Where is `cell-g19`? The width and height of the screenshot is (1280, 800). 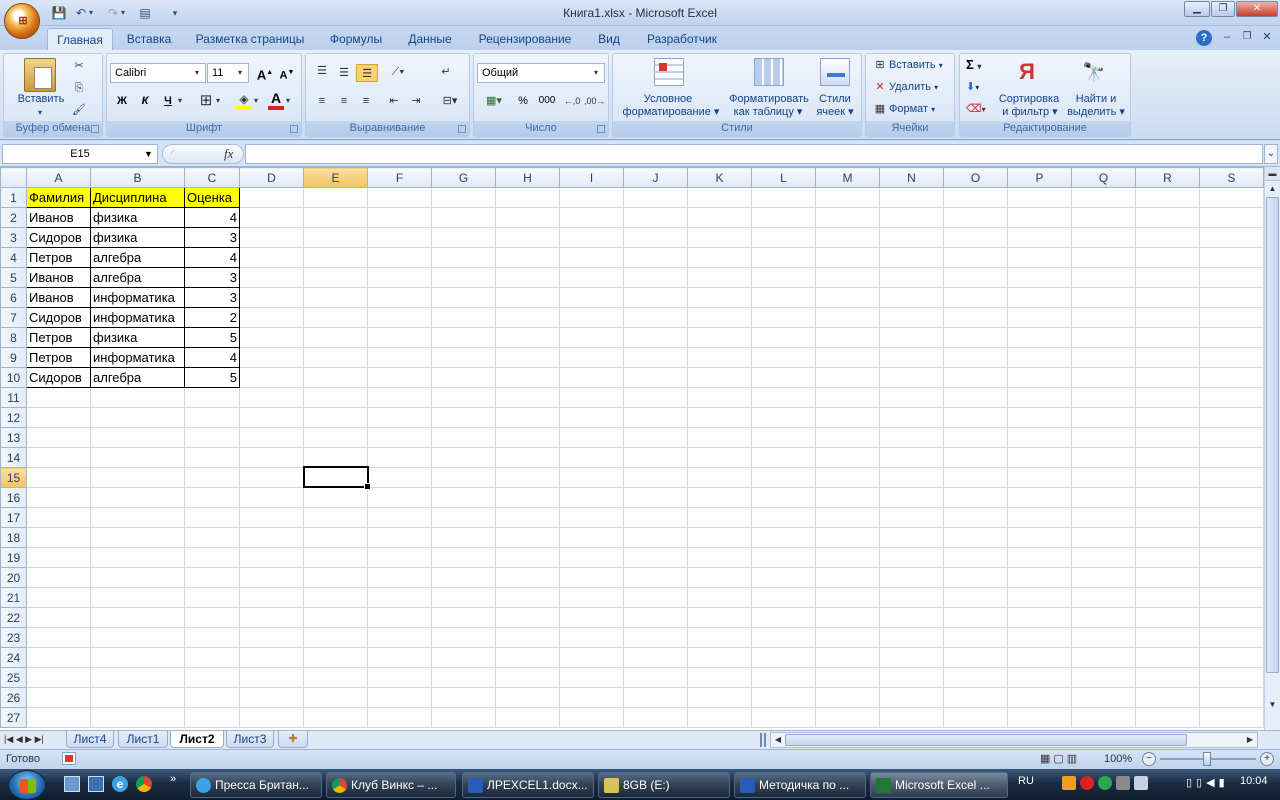 cell-g19 is located at coordinates (463, 557).